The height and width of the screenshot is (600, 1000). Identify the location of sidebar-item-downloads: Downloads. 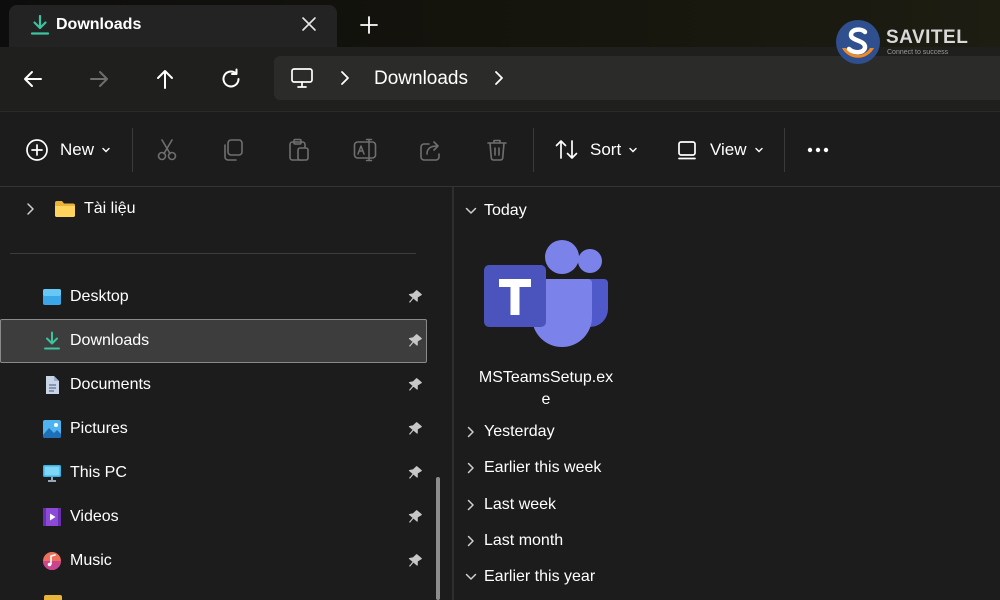
(95, 341).